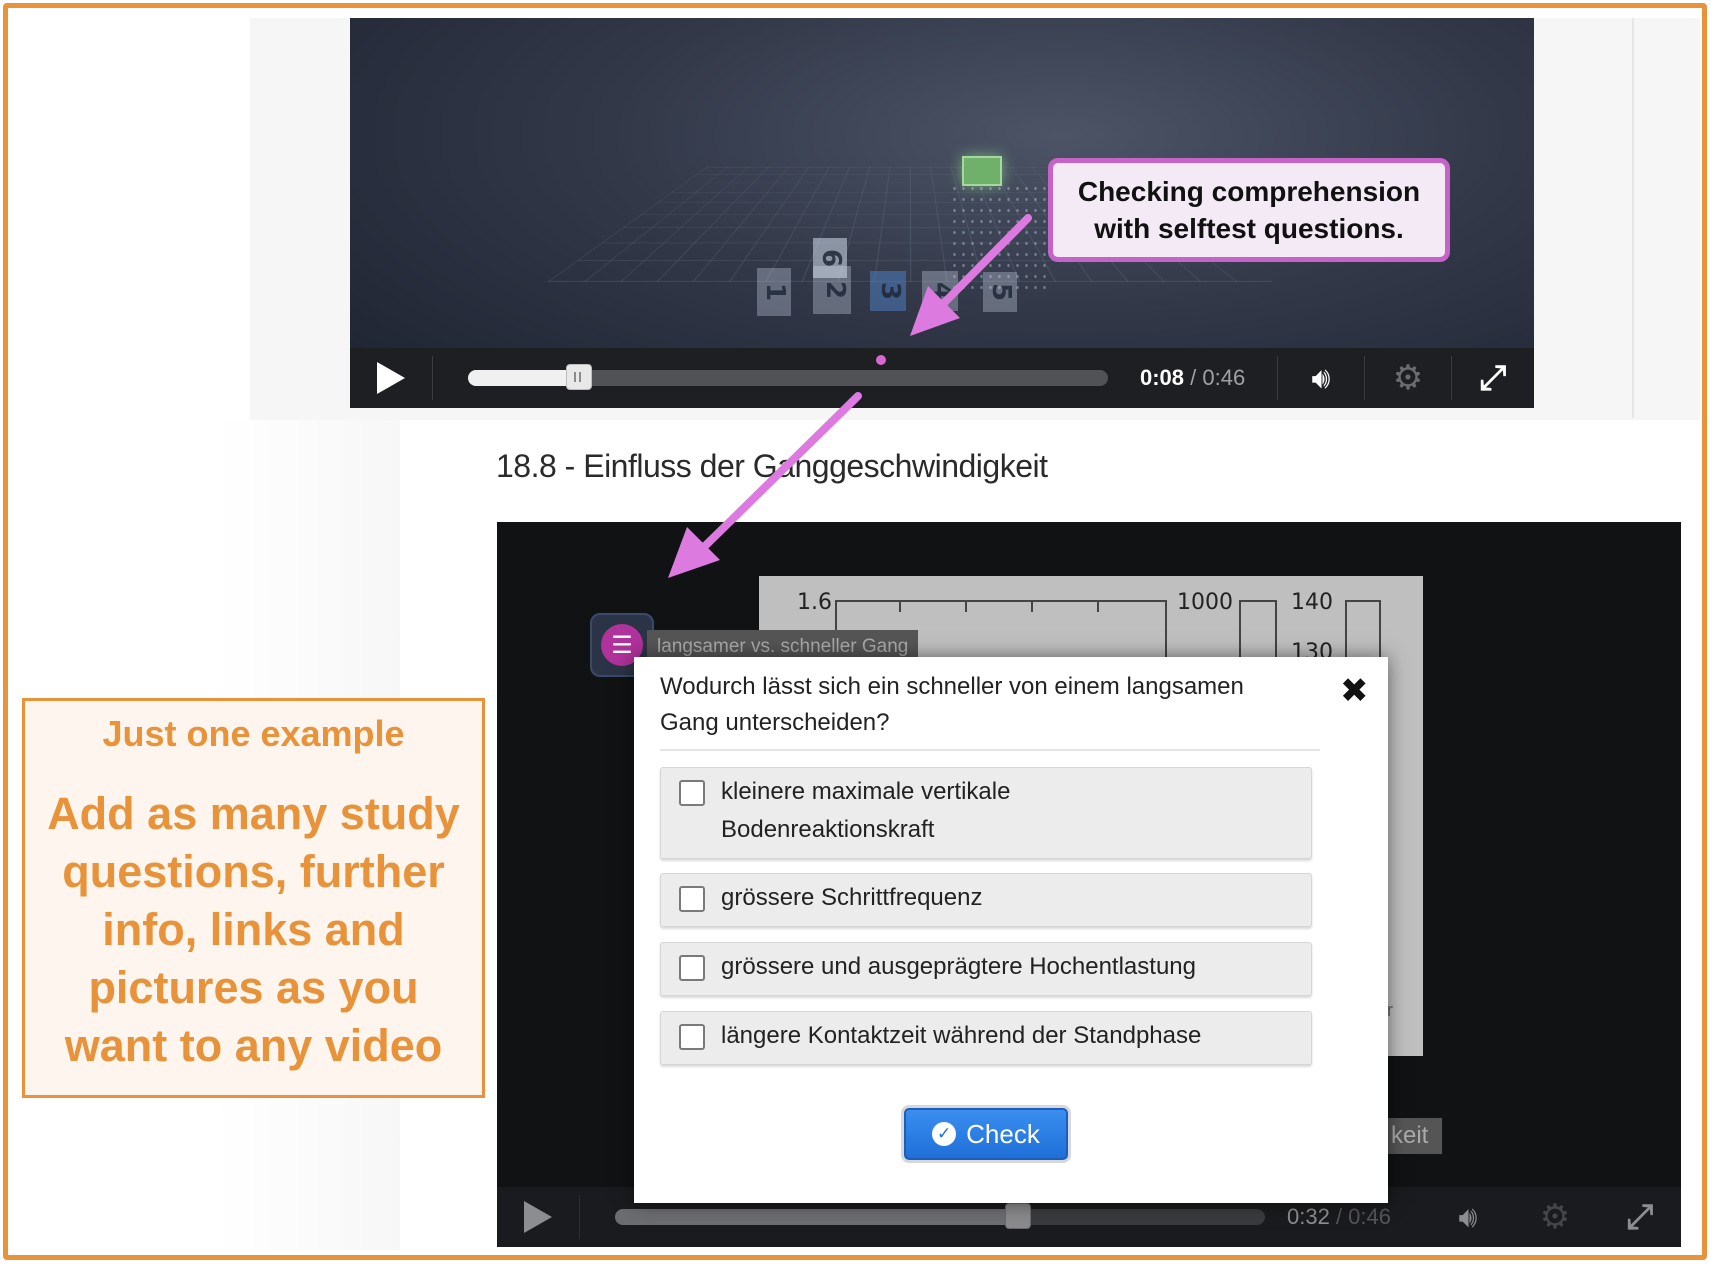 The height and width of the screenshot is (1269, 1716). I want to click on top-video-controls: 0:08 / 0:46 🔊︎ ⚙ ⤢, so click(942, 378).